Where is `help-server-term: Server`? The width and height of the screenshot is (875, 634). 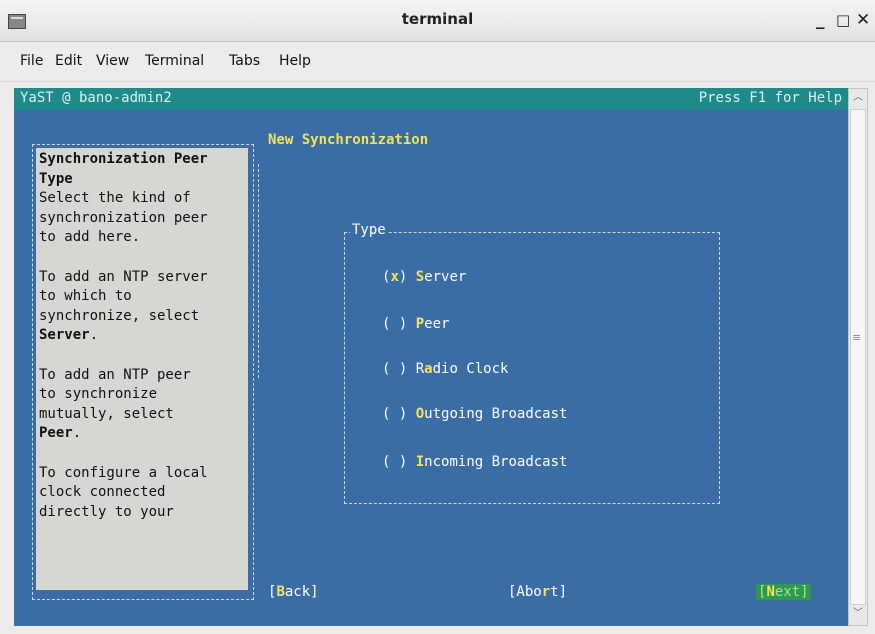
help-server-term: Server is located at coordinates (64, 335).